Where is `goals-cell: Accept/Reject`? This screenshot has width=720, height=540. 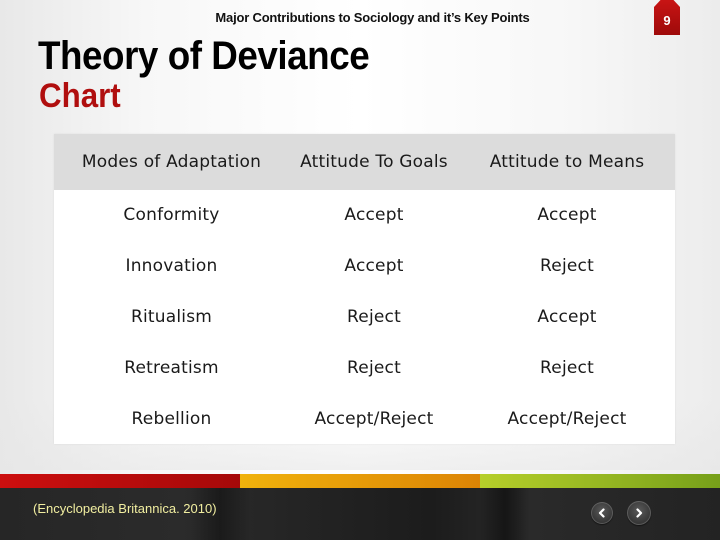
goals-cell: Accept/Reject is located at coordinates (374, 418).